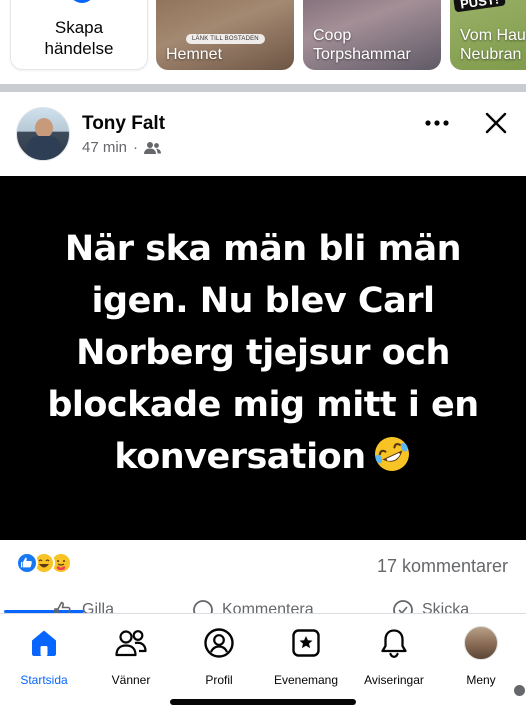 The width and height of the screenshot is (526, 718). I want to click on close-icon, so click(496, 123).